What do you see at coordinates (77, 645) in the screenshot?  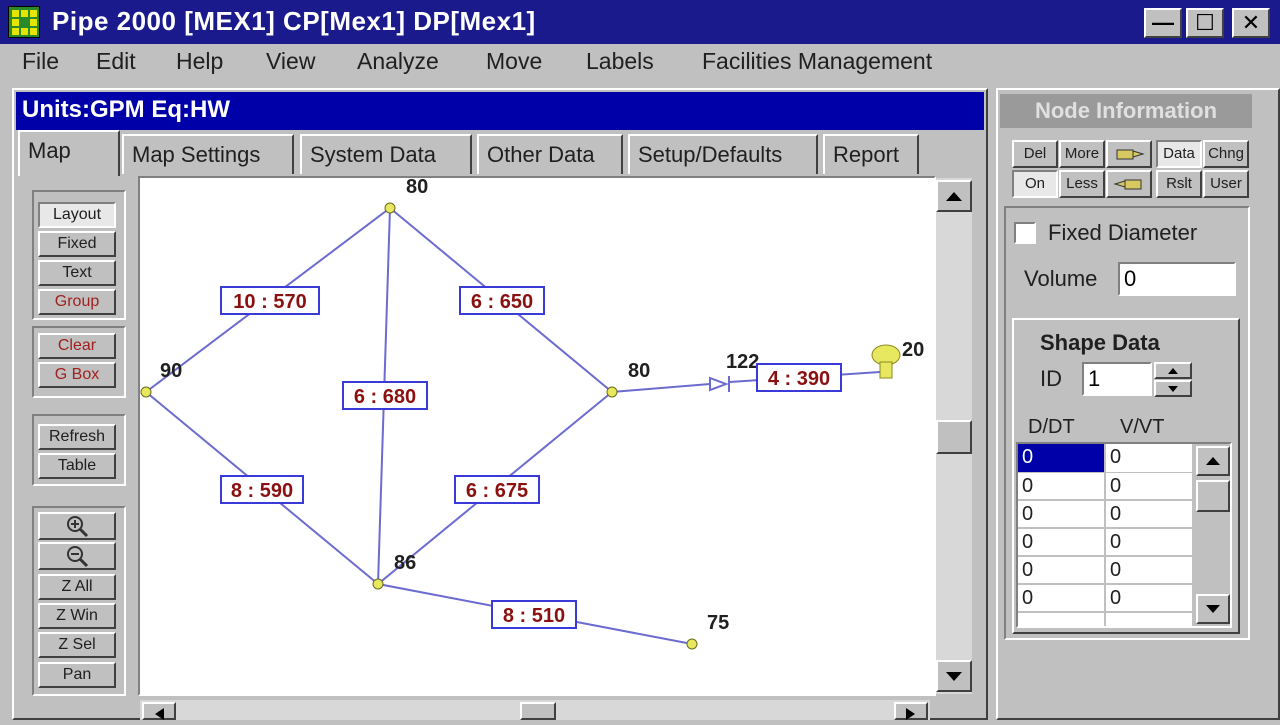 I see `zoom-selection-button: Z Sel` at bounding box center [77, 645].